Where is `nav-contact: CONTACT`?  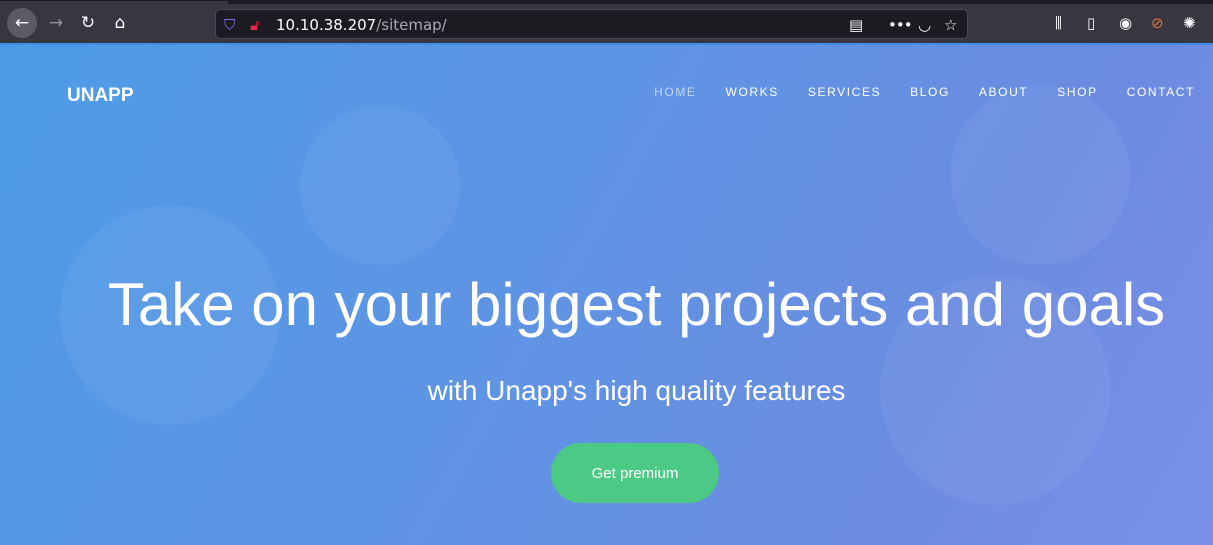
nav-contact: CONTACT is located at coordinates (1161, 92).